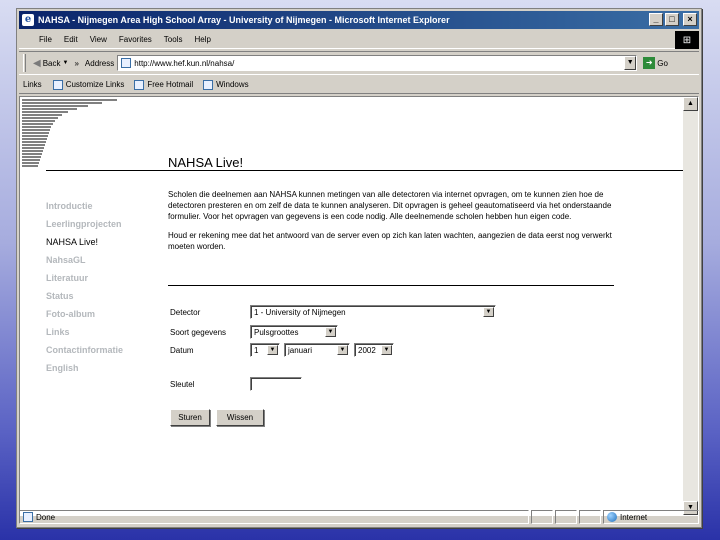 The image size is (720, 540). Describe the element at coordinates (135, 39) in the screenshot. I see `menu-favorites: Favorites` at that location.